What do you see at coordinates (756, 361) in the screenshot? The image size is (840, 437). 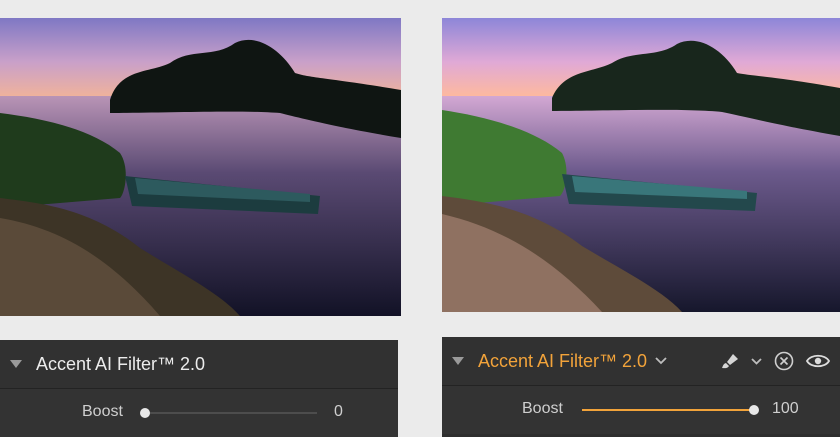 I see `brush-menu-chevron-icon` at bounding box center [756, 361].